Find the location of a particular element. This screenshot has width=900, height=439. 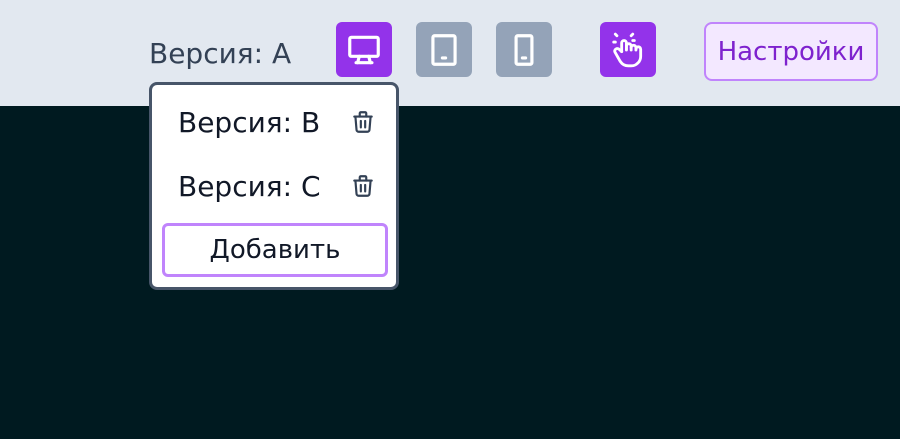

desktop-view-button is located at coordinates (364, 49).